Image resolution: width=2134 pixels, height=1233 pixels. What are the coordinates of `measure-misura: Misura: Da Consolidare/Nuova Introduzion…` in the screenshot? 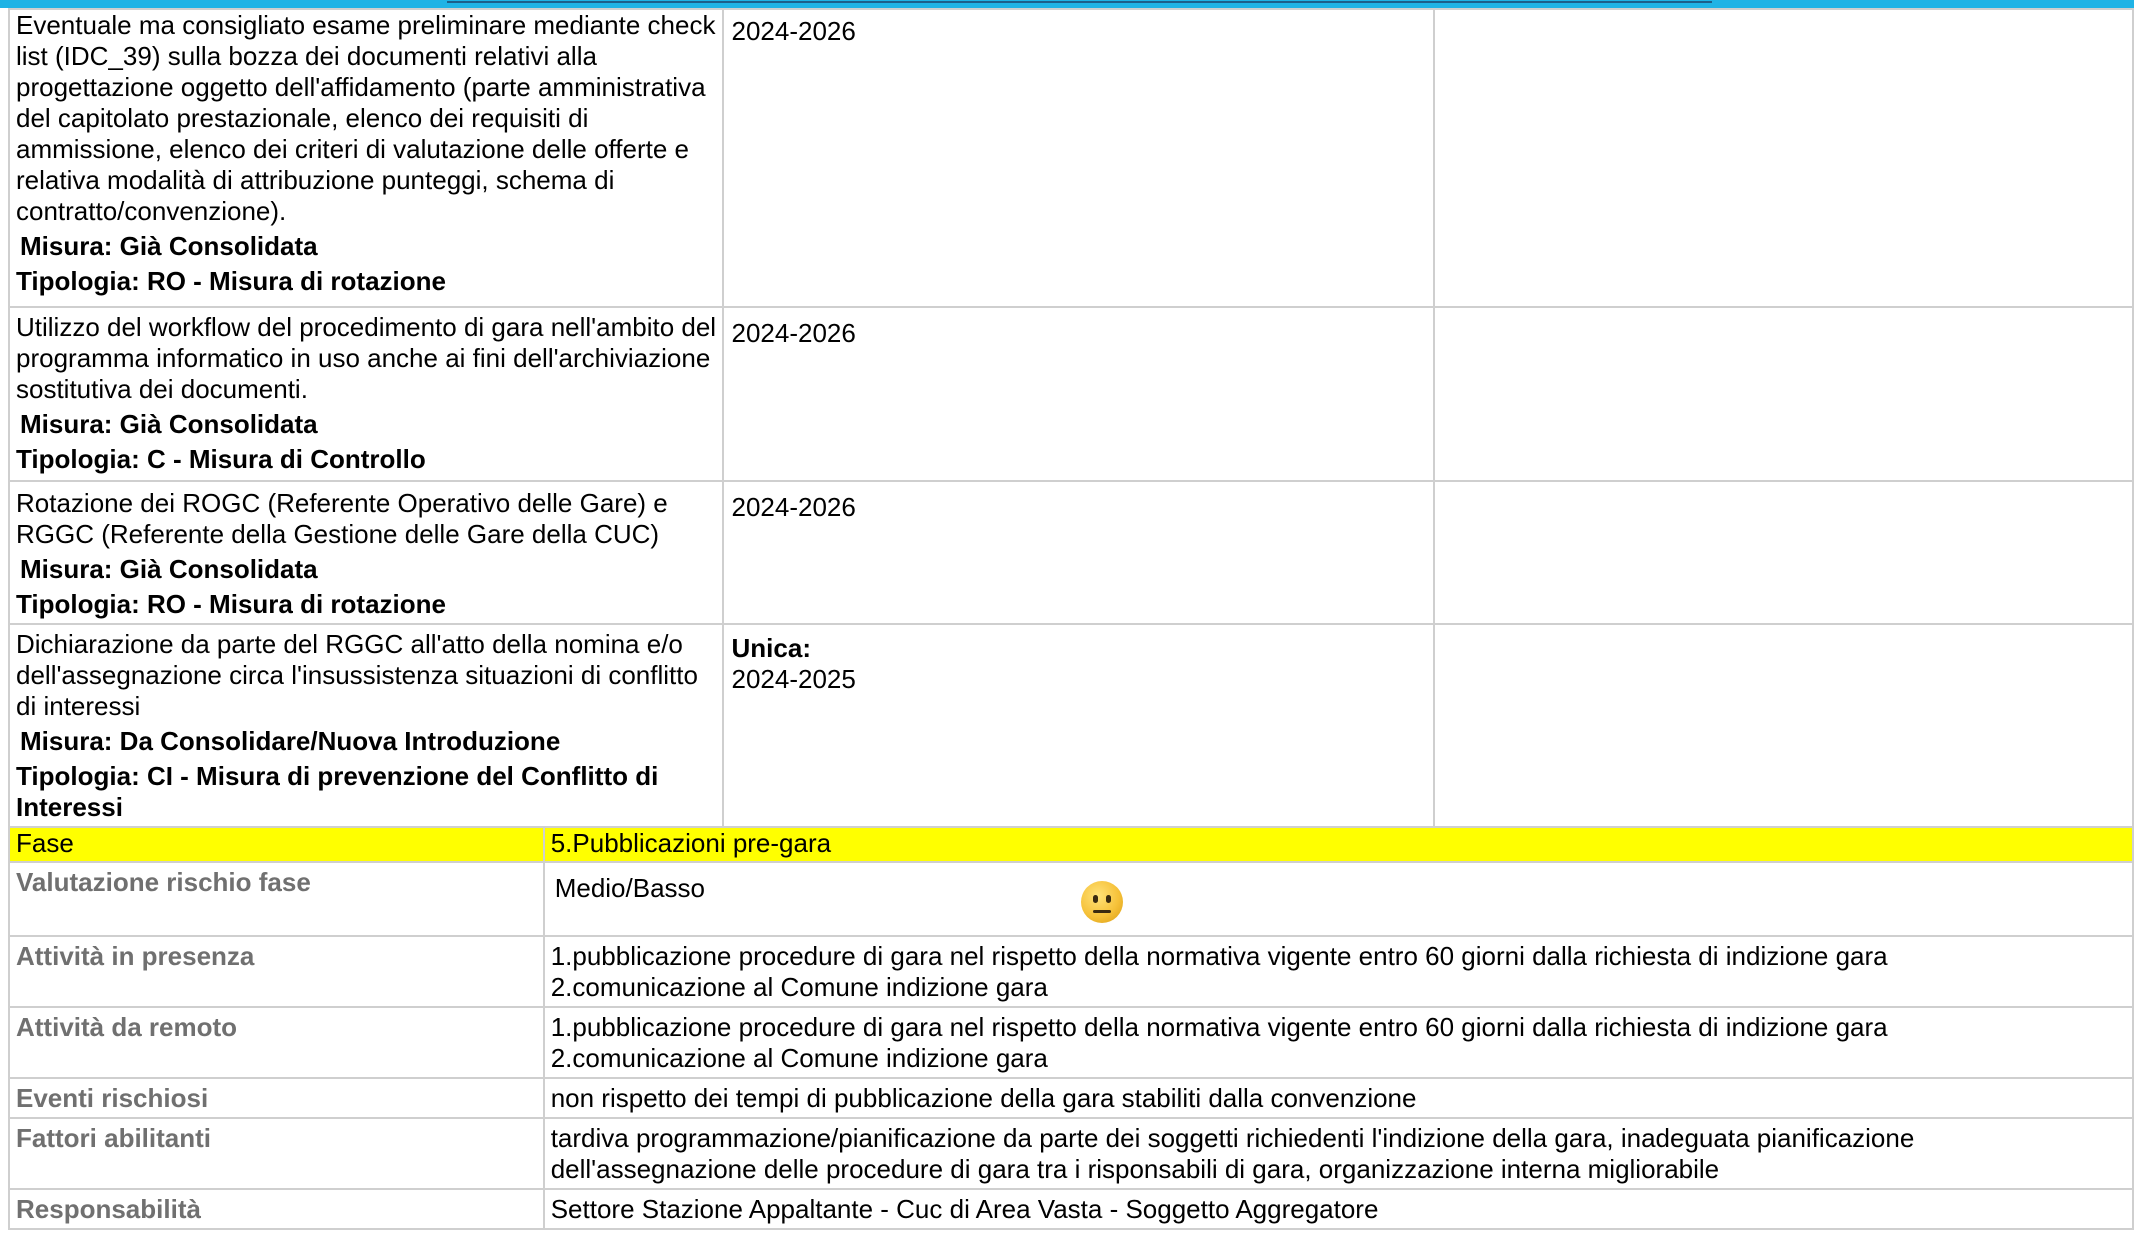 It's located at (290, 741).